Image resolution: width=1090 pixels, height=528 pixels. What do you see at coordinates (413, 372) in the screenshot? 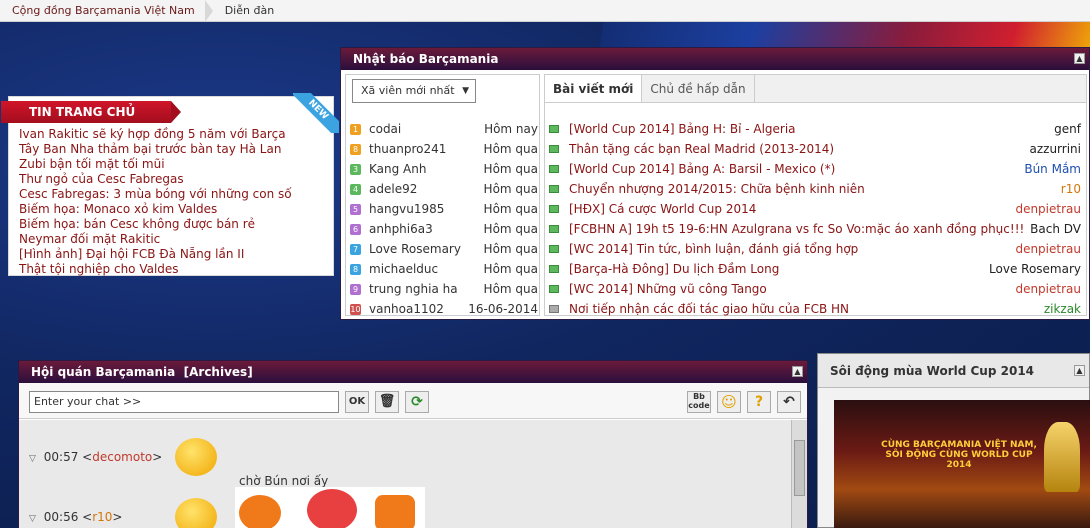
I see `panel-title: Hội quán Barçamania [Archives] ▲` at bounding box center [413, 372].